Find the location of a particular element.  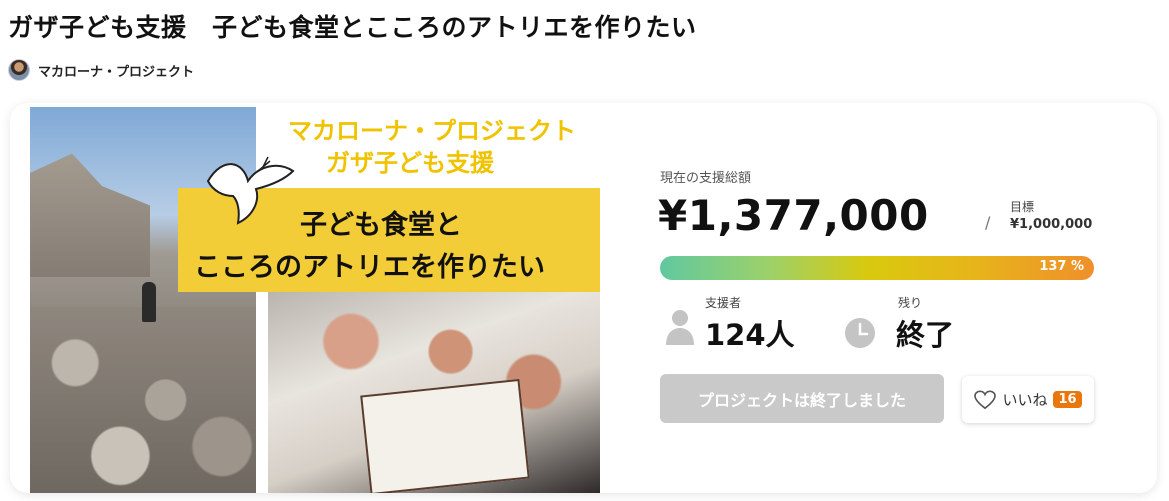

clock-icon is located at coordinates (860, 333).